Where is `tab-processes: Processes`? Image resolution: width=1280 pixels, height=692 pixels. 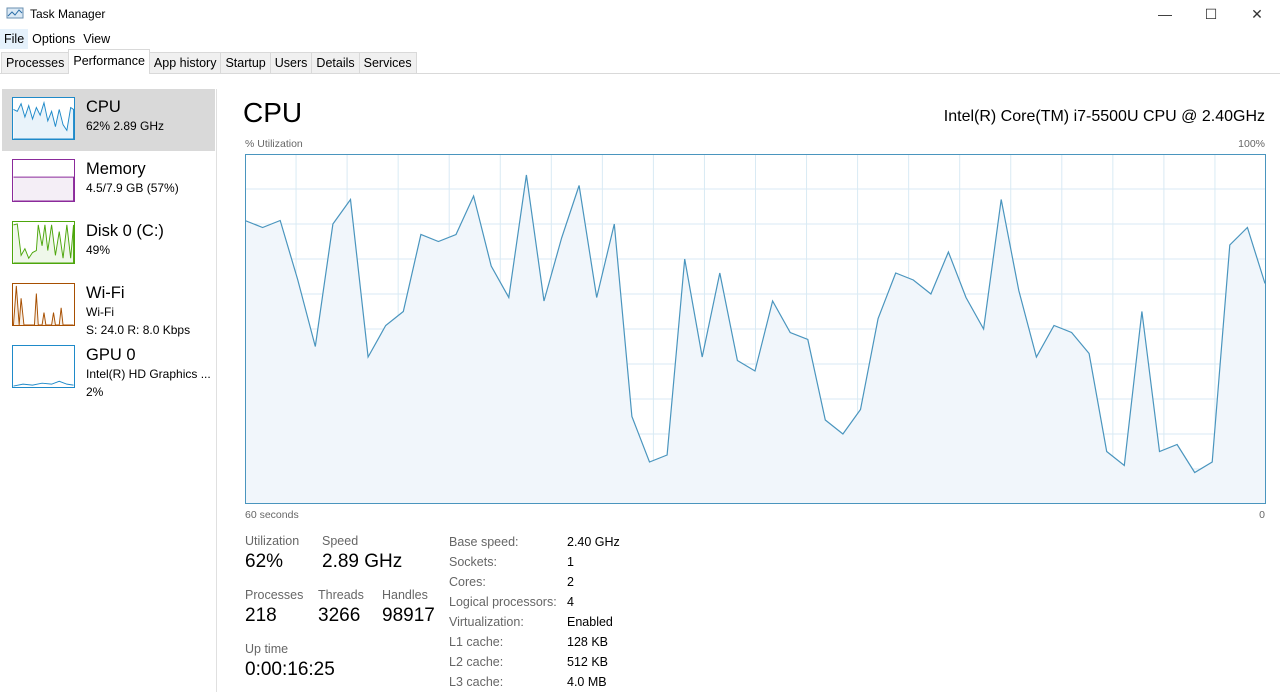 tab-processes: Processes is located at coordinates (35, 62).